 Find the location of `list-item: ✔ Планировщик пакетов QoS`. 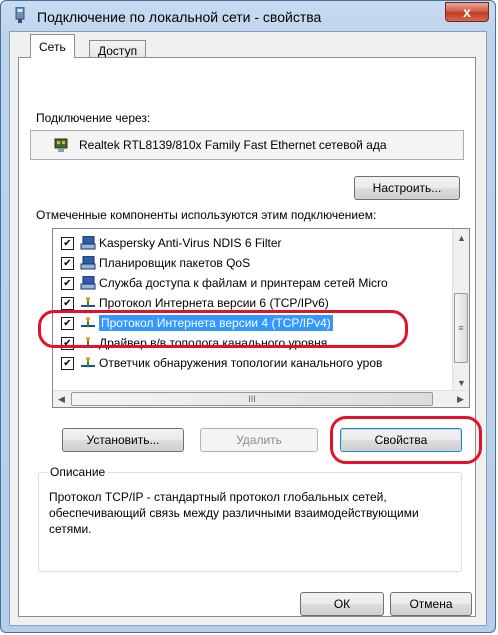

list-item: ✔ Планировщик пакетов QoS is located at coordinates (252, 263).